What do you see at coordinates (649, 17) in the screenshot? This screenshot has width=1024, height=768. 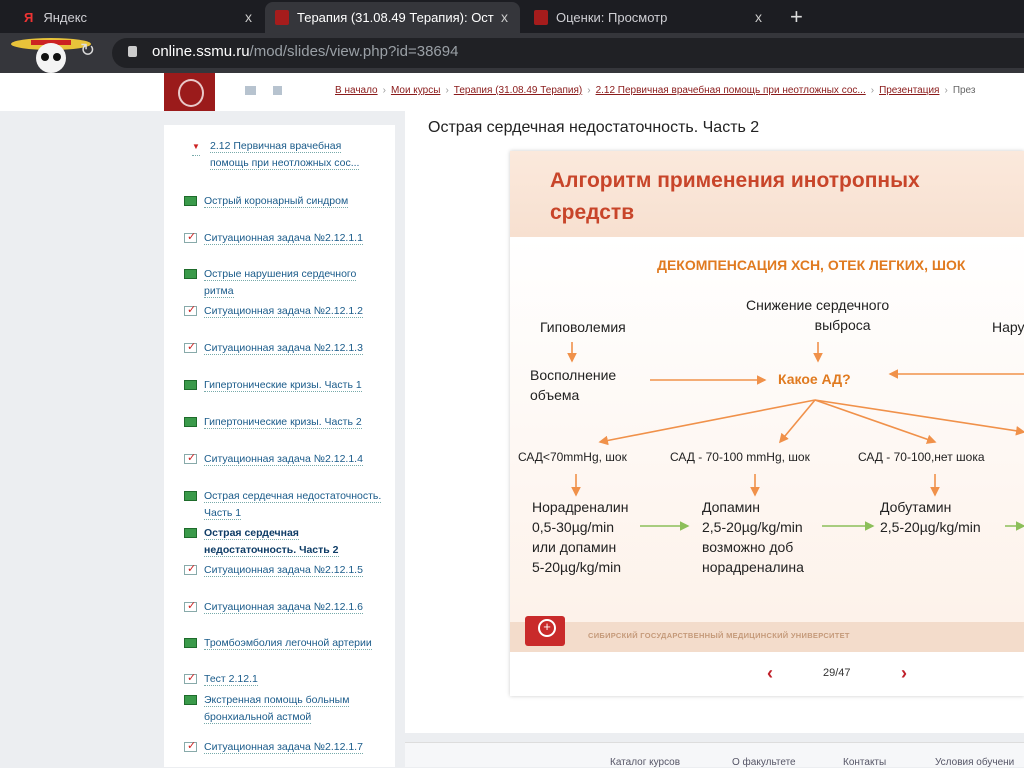 I see `tab-grades: Оценки: Просмотр x` at bounding box center [649, 17].